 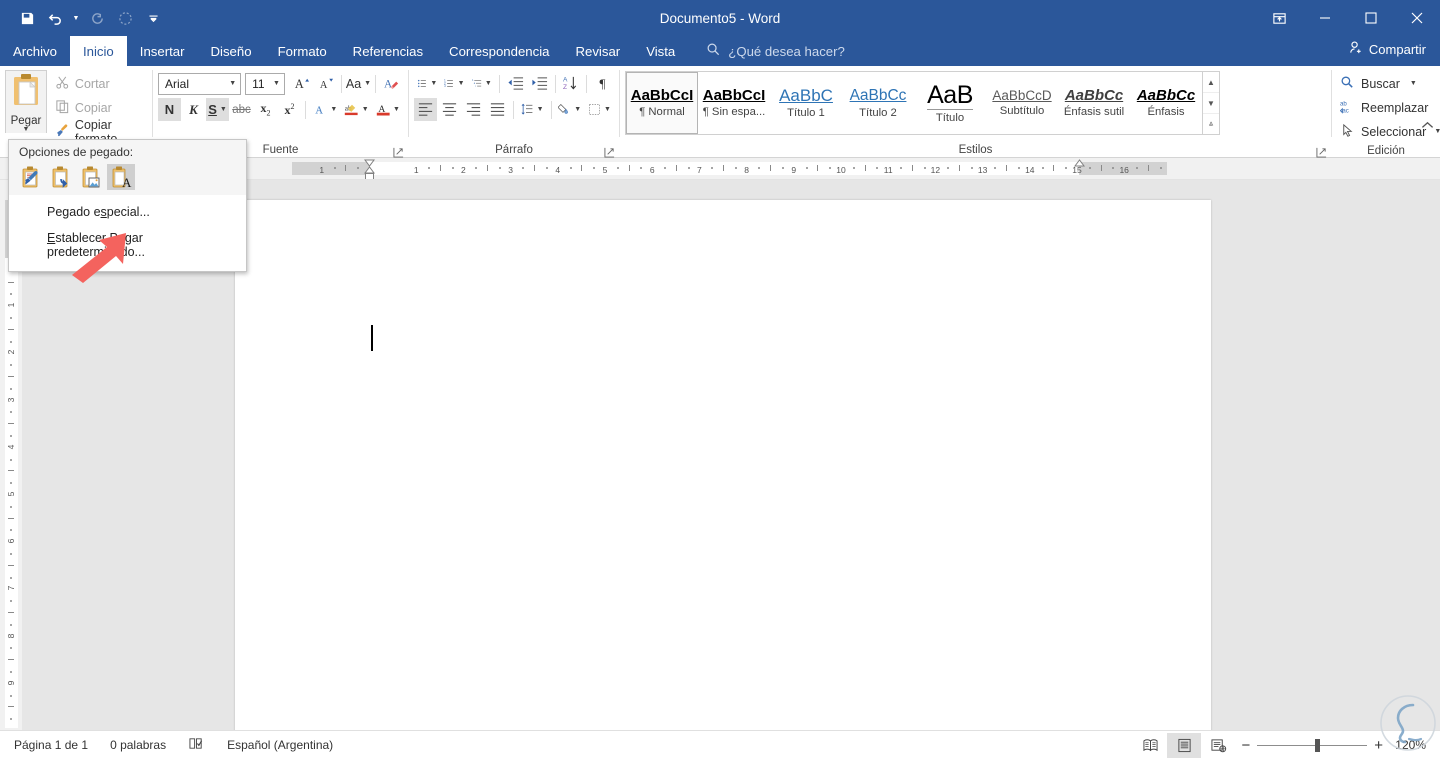 What do you see at coordinates (1211, 82) in the screenshot?
I see `styles-scroll-up-icon: ▲` at bounding box center [1211, 82].